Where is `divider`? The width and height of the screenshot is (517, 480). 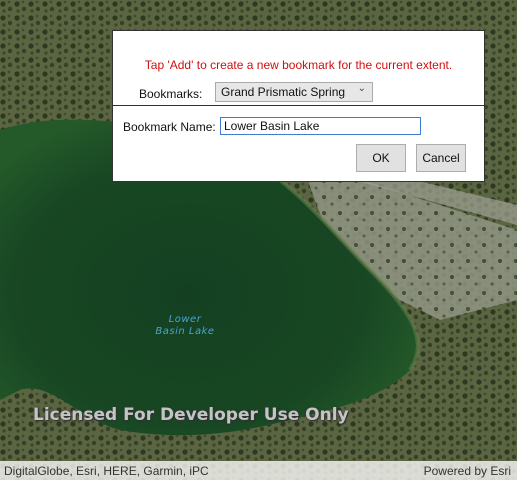
divider is located at coordinates (298, 105).